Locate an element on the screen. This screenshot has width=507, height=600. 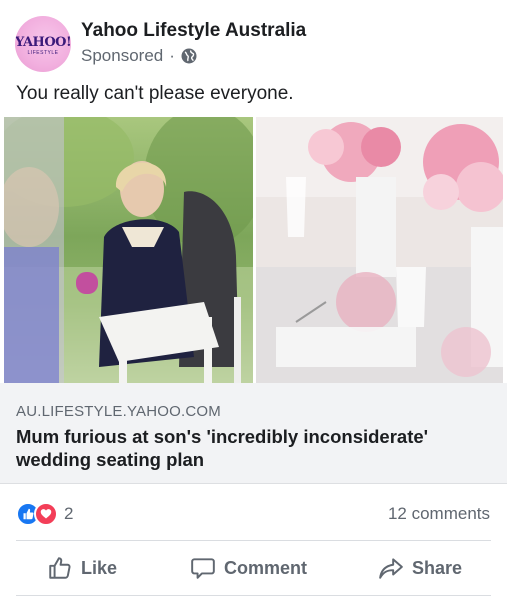
link-domain: AU.LIFESTYLE.YAHOO.COM is located at coordinates (118, 411).